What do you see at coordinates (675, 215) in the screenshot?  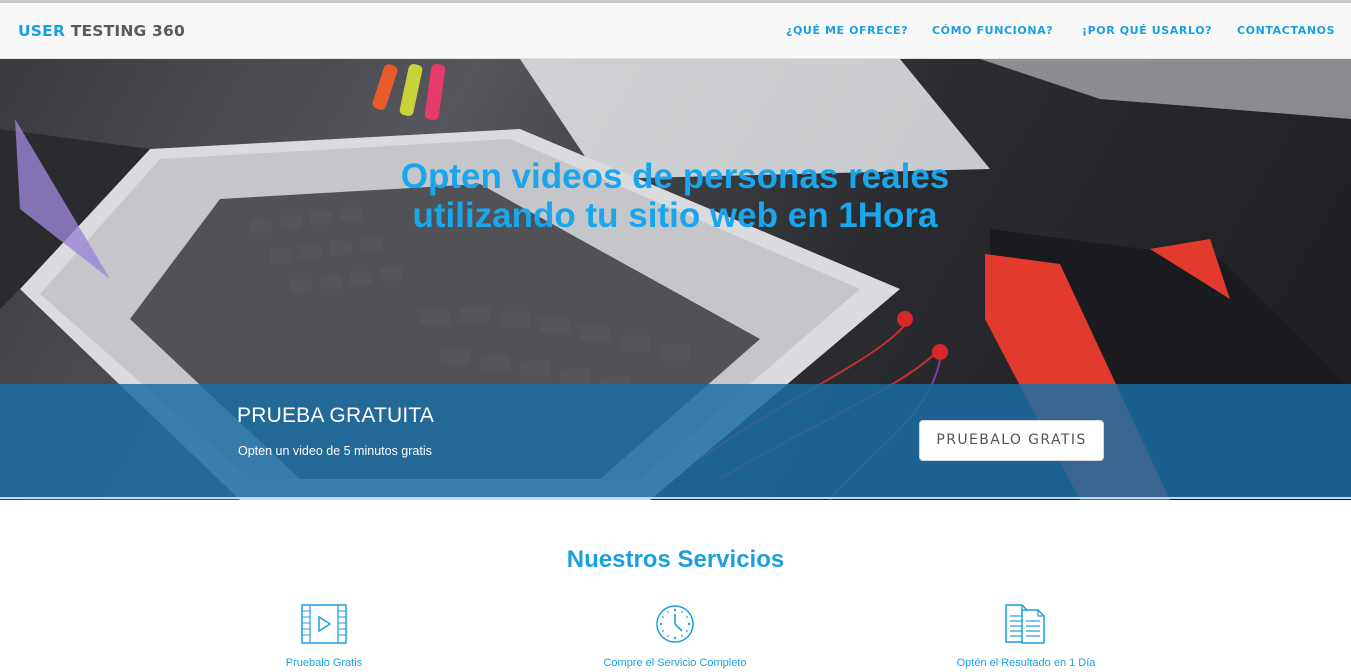 I see `hero-headline-line2: utilizando tu sitio web en 1Hora` at bounding box center [675, 215].